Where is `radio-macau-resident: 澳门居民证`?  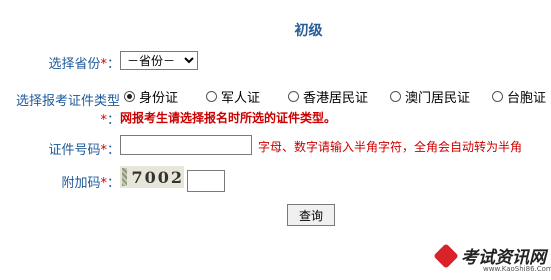 radio-macau-resident: 澳门居民证 is located at coordinates (430, 96).